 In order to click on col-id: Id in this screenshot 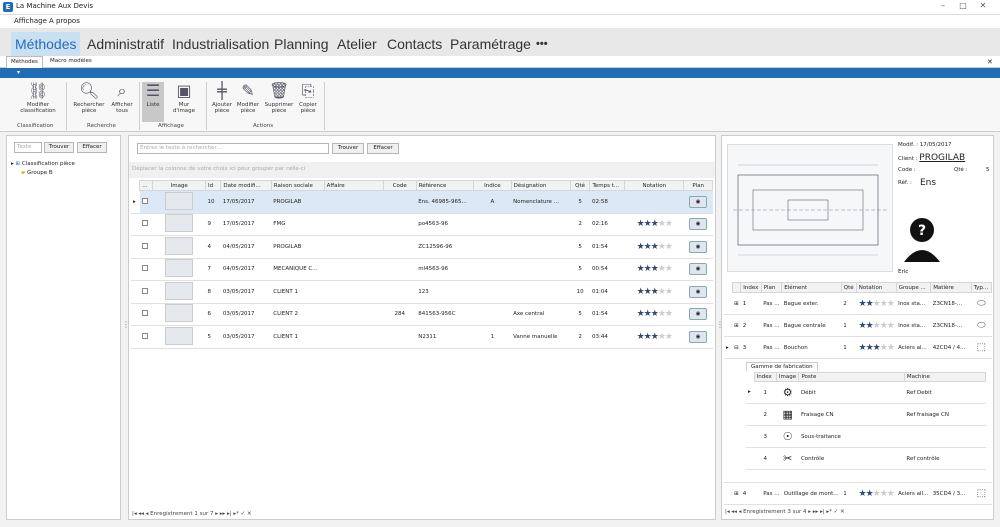, I will do `click(213, 185)`.